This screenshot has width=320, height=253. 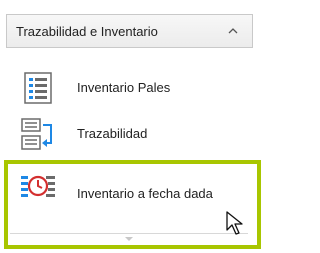 What do you see at coordinates (234, 223) in the screenshot?
I see `mouse-pointer-icon` at bounding box center [234, 223].